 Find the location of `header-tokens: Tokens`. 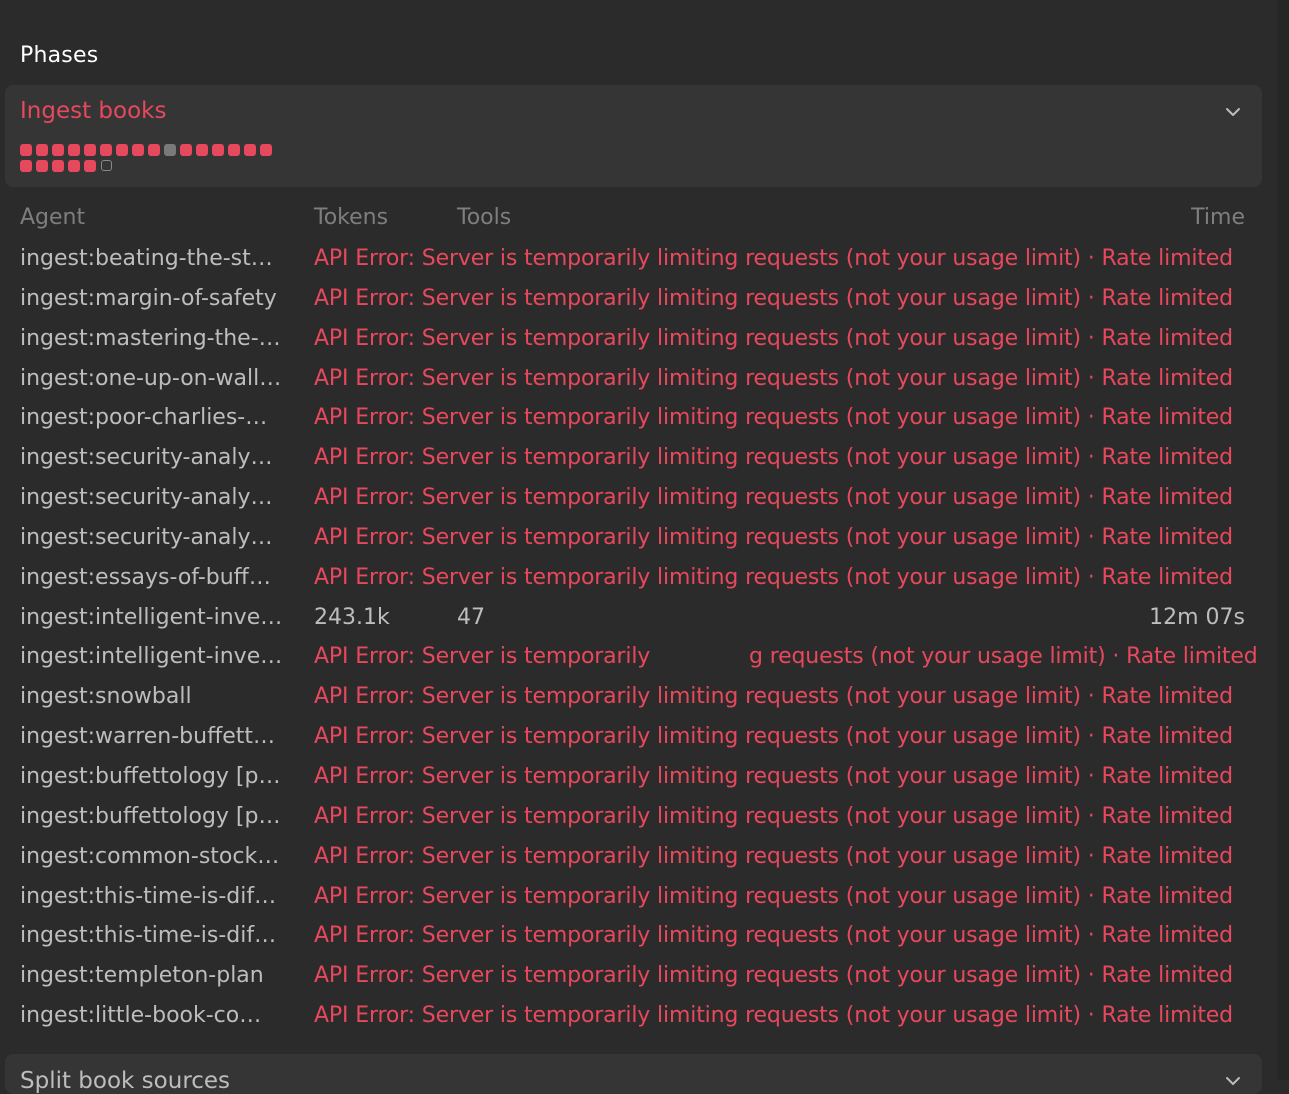

header-tokens: Tokens is located at coordinates (351, 217).